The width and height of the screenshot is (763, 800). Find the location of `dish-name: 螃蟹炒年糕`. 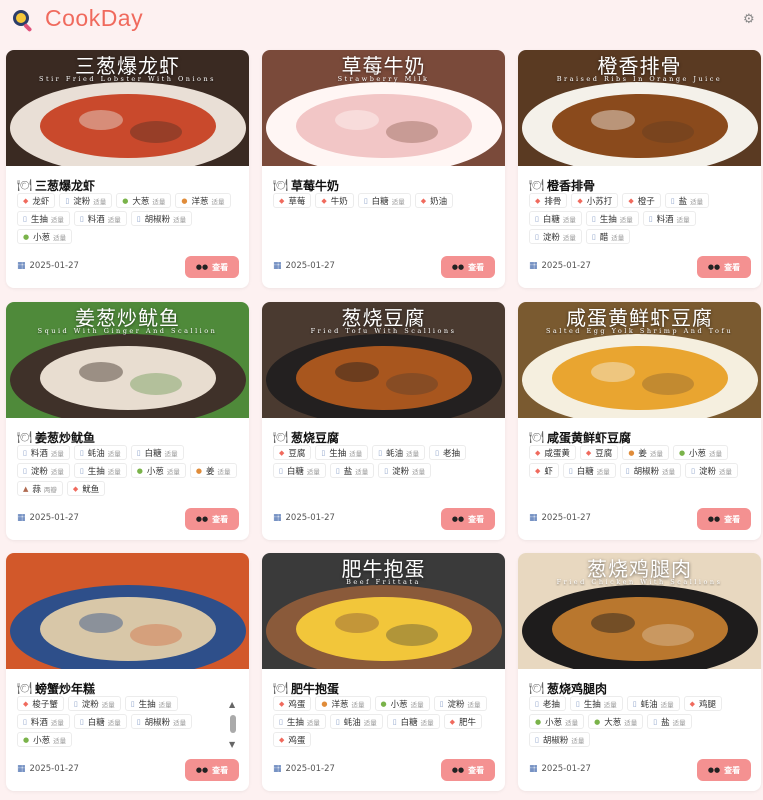

dish-name: 螃蟹炒年糕 is located at coordinates (65, 688).